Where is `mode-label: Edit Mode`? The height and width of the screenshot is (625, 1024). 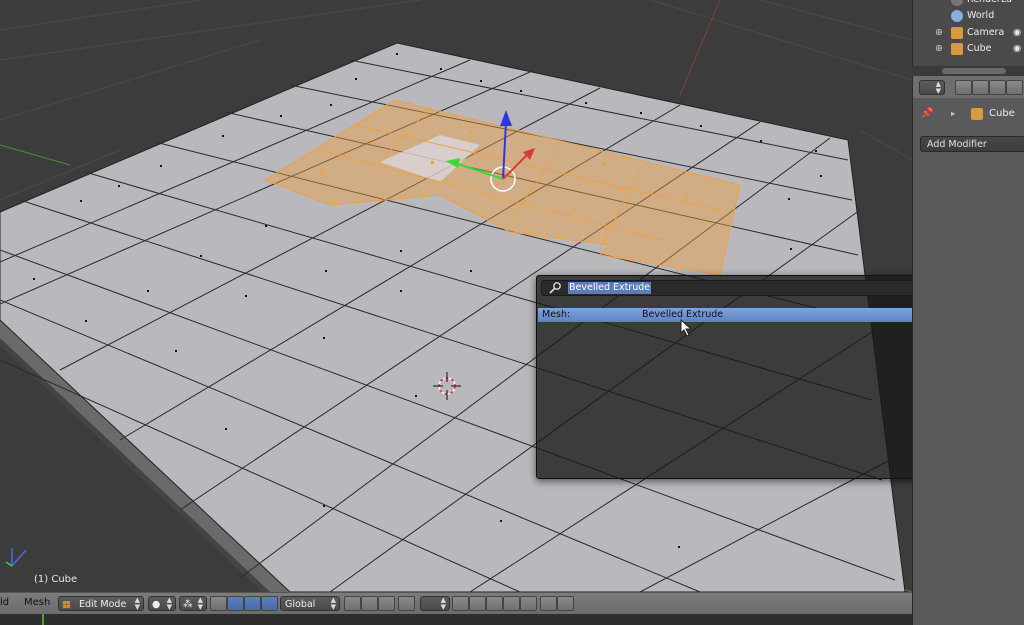 mode-label: Edit Mode is located at coordinates (103, 604).